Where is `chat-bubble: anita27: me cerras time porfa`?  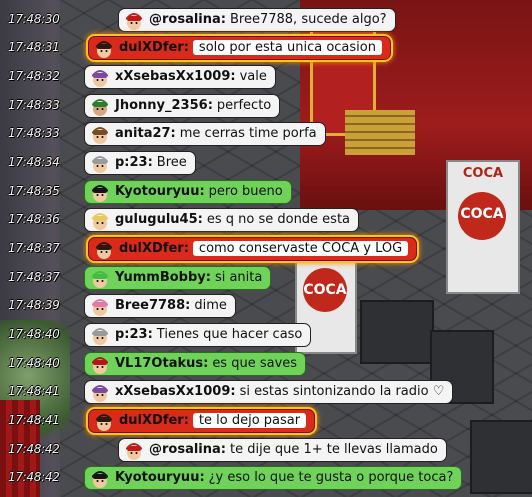 chat-bubble: anita27: me cerras time porfa is located at coordinates (205, 134).